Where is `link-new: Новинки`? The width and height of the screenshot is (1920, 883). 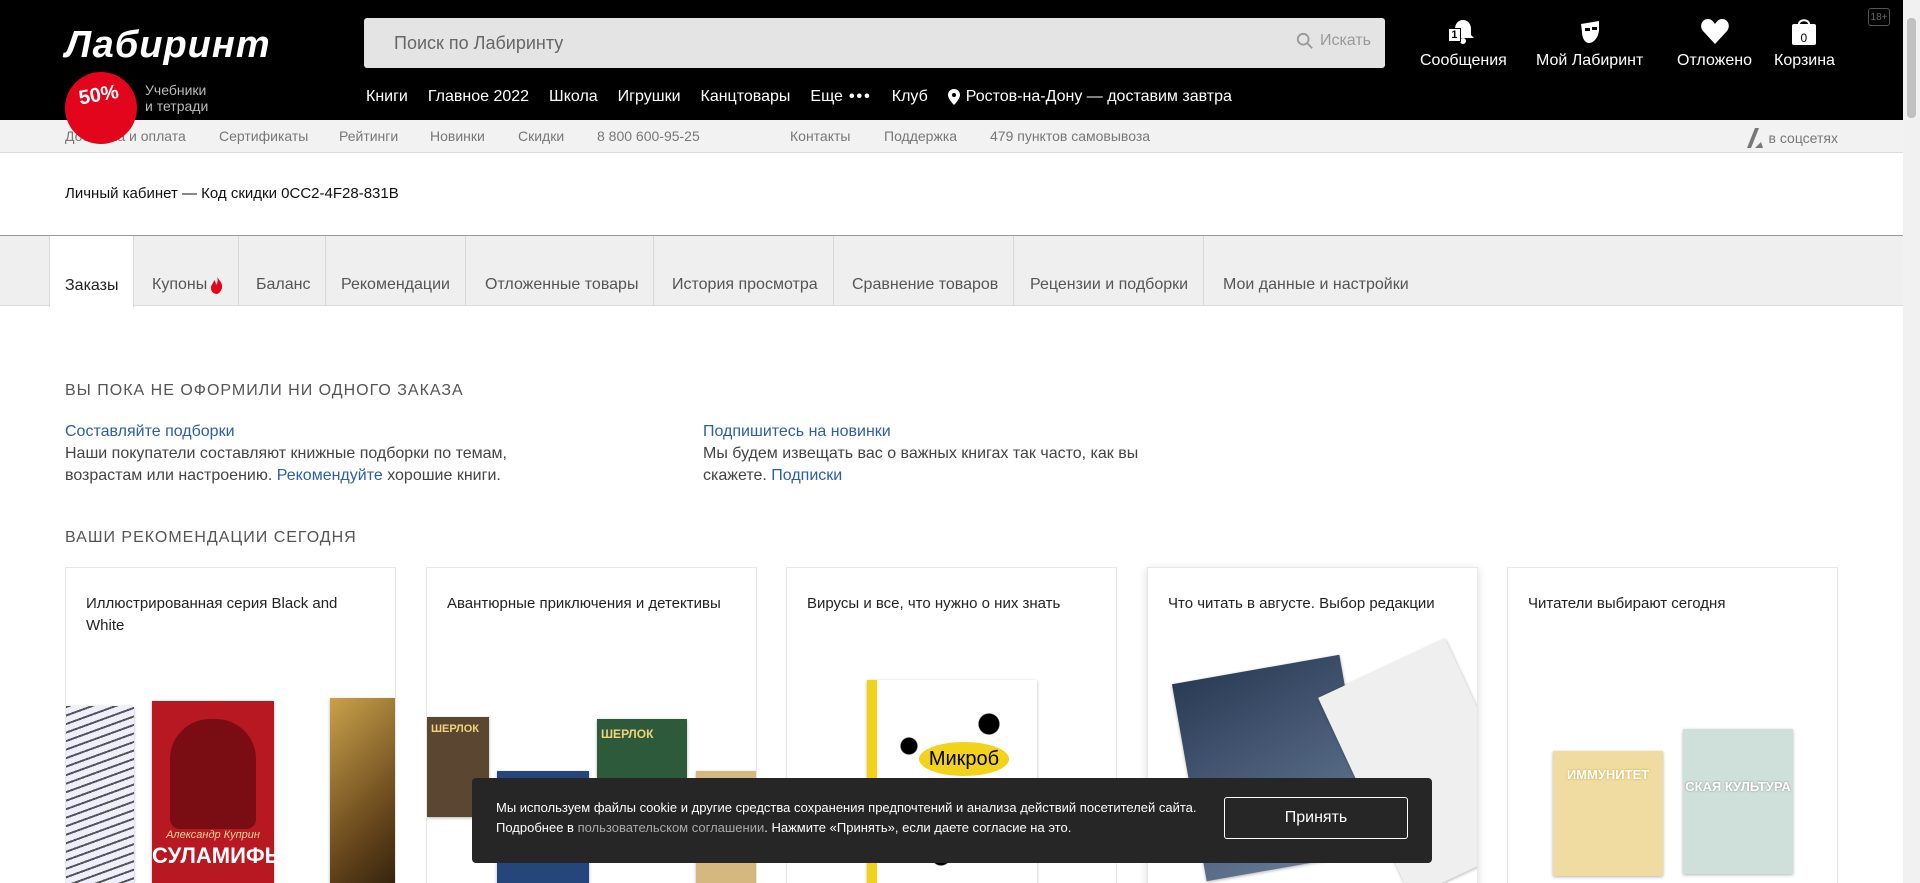
link-new: Новинки is located at coordinates (457, 136).